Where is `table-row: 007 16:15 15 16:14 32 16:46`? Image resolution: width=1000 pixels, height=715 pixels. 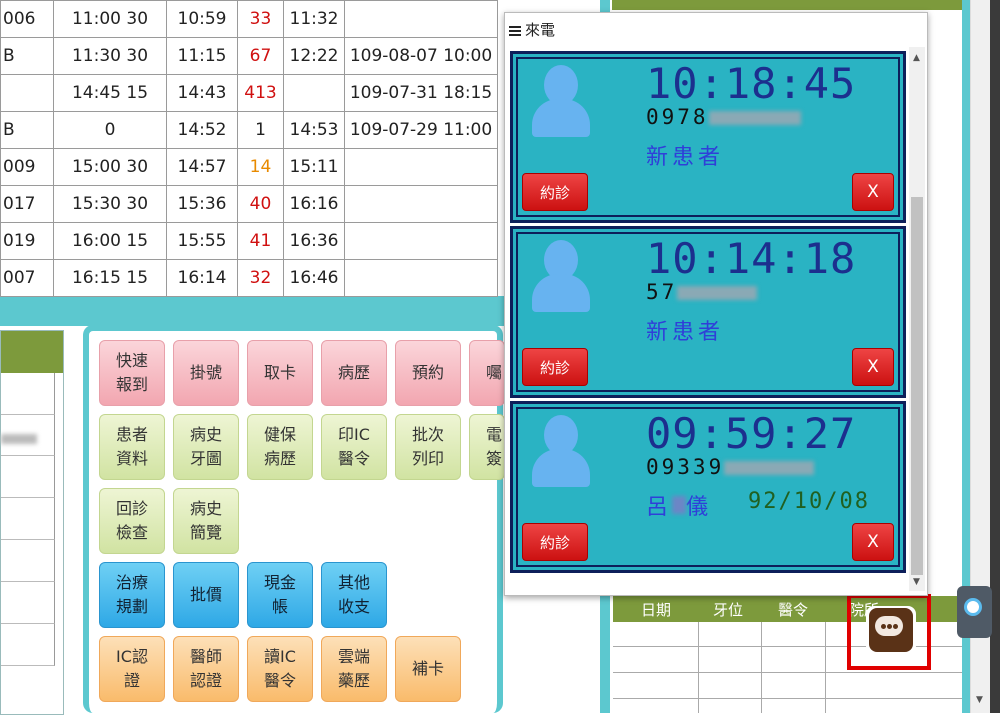 table-row: 007 16:15 15 16:14 32 16:46 is located at coordinates (249, 278).